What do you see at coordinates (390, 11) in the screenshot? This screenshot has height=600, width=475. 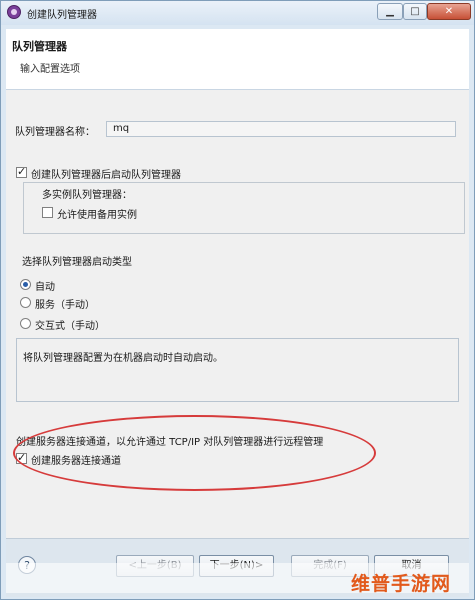 I see `minimize-button: ▁` at bounding box center [390, 11].